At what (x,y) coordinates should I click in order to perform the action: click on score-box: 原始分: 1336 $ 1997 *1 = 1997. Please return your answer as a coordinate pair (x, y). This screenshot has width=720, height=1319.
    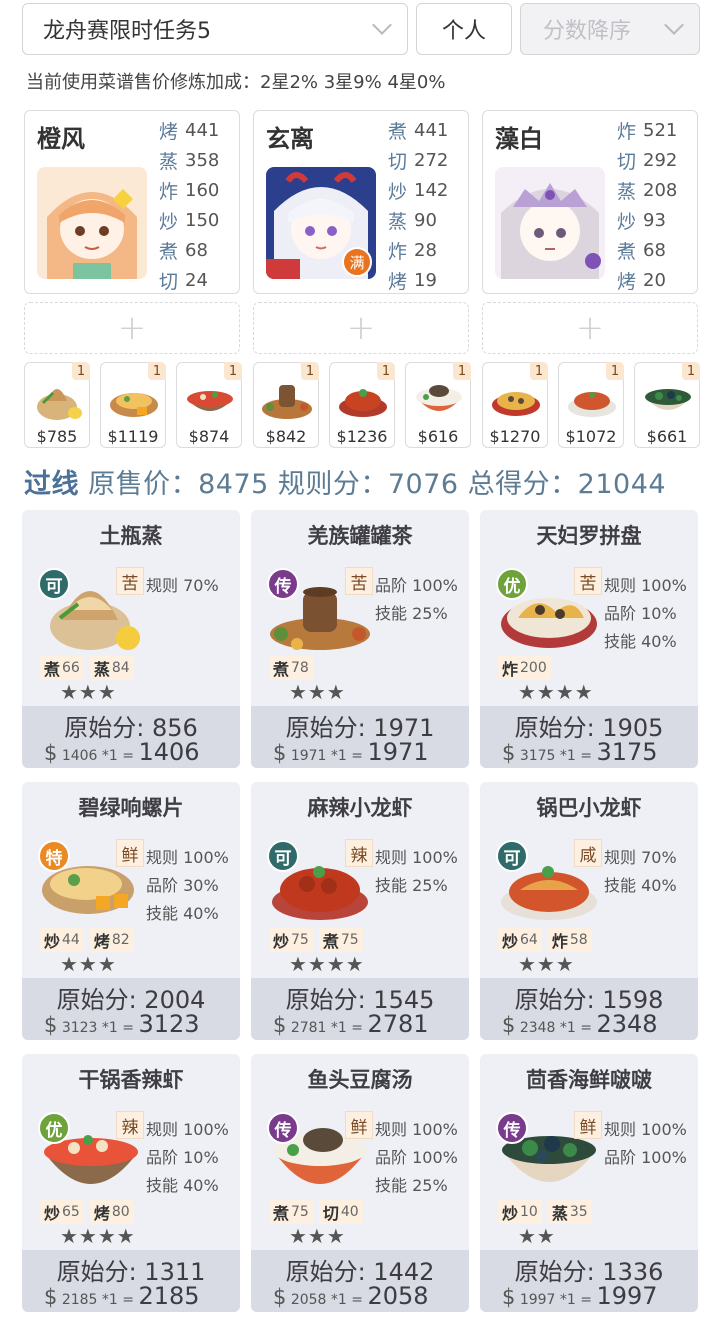
    Looking at the image, I should click on (589, 1281).